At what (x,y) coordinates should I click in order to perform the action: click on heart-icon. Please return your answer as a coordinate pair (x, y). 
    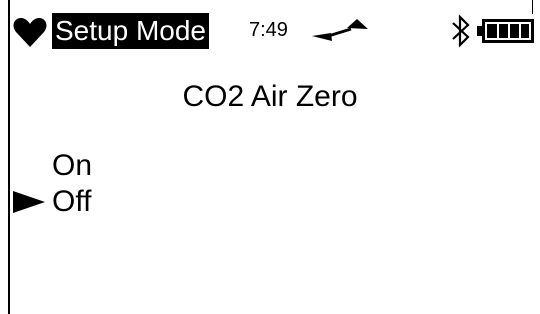
    Looking at the image, I should click on (30, 32).